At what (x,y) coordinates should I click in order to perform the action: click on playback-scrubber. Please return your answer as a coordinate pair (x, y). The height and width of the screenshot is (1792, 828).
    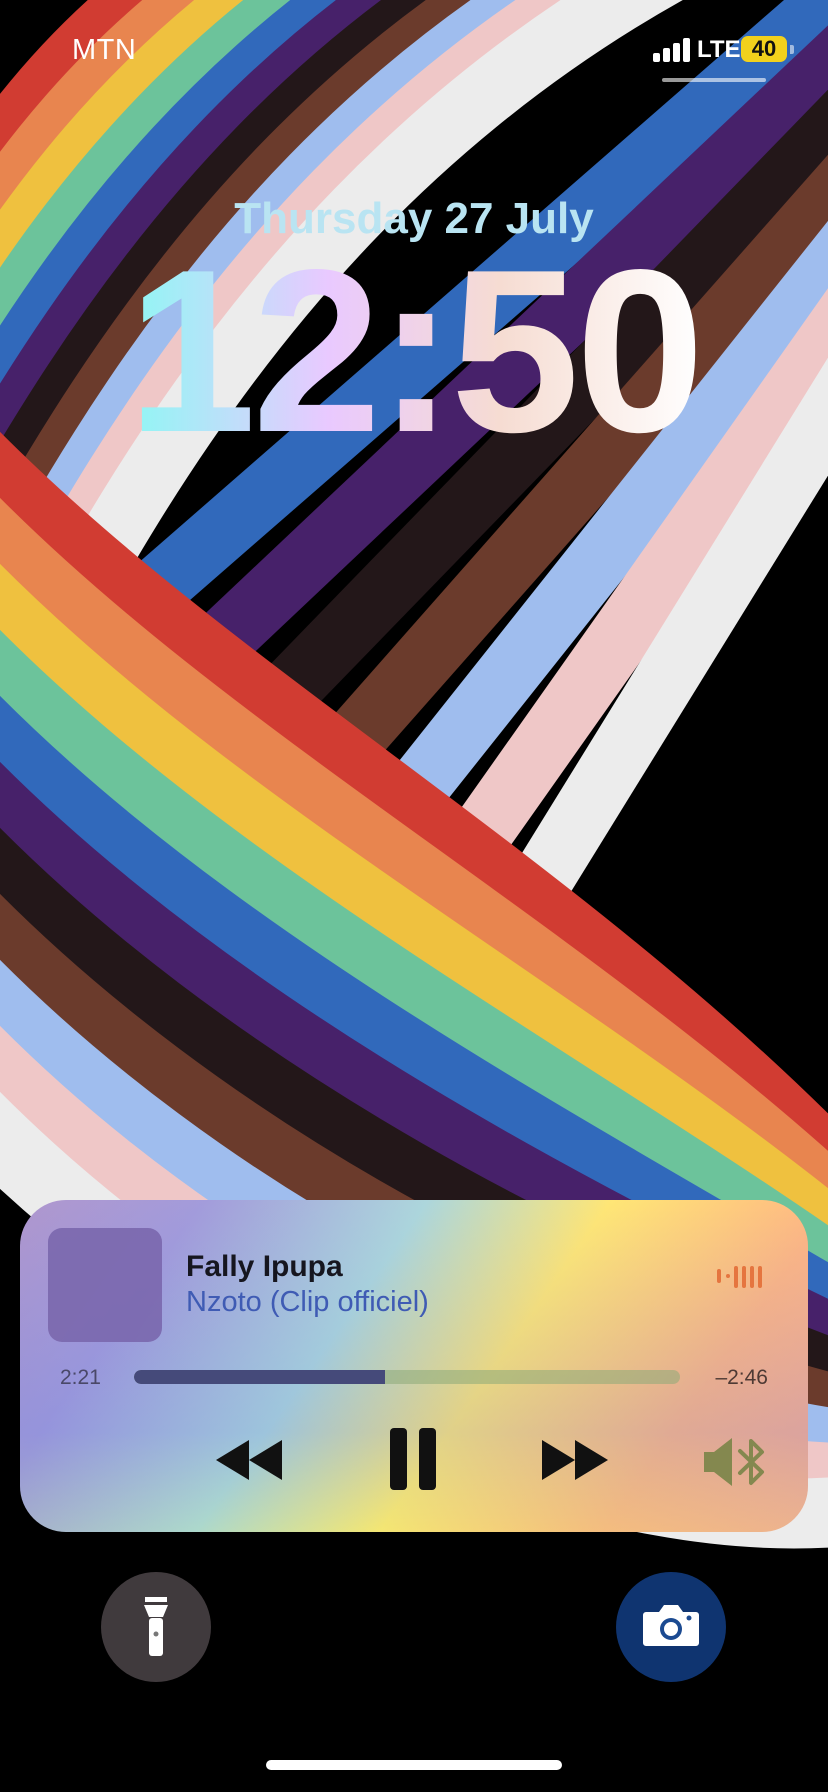
    Looking at the image, I should click on (407, 1377).